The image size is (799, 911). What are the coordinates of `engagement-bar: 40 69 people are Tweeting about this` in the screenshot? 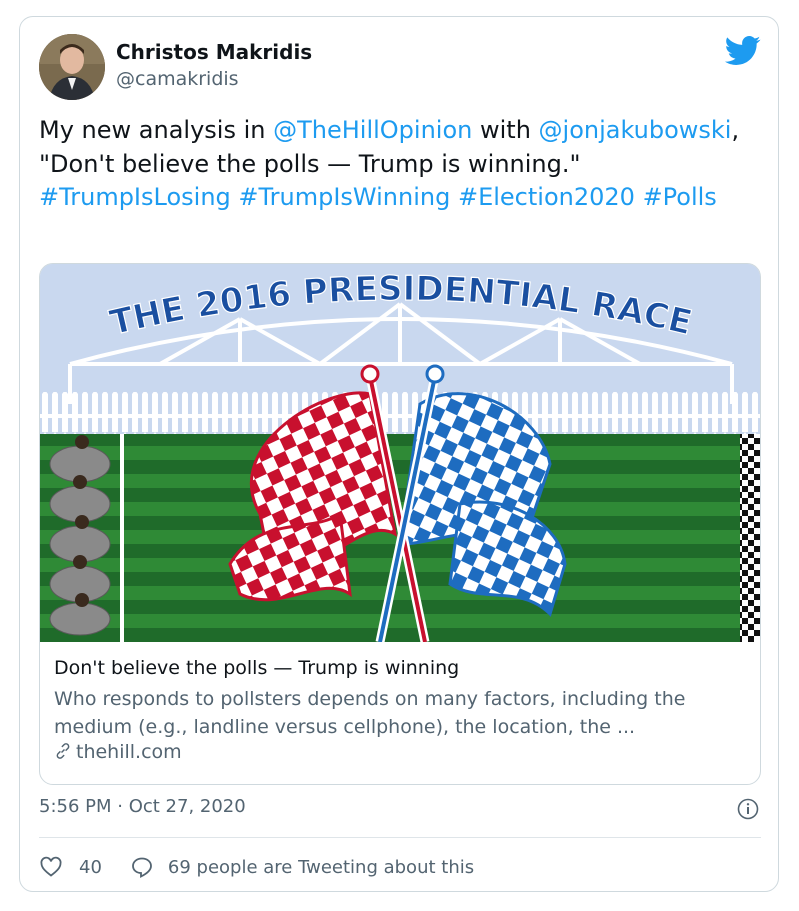 It's located at (256, 867).